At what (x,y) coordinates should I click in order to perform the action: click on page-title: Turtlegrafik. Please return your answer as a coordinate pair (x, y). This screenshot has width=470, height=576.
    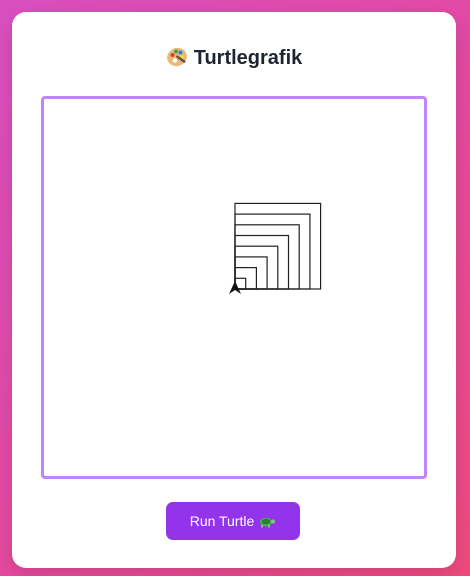
    Looking at the image, I should click on (234, 58).